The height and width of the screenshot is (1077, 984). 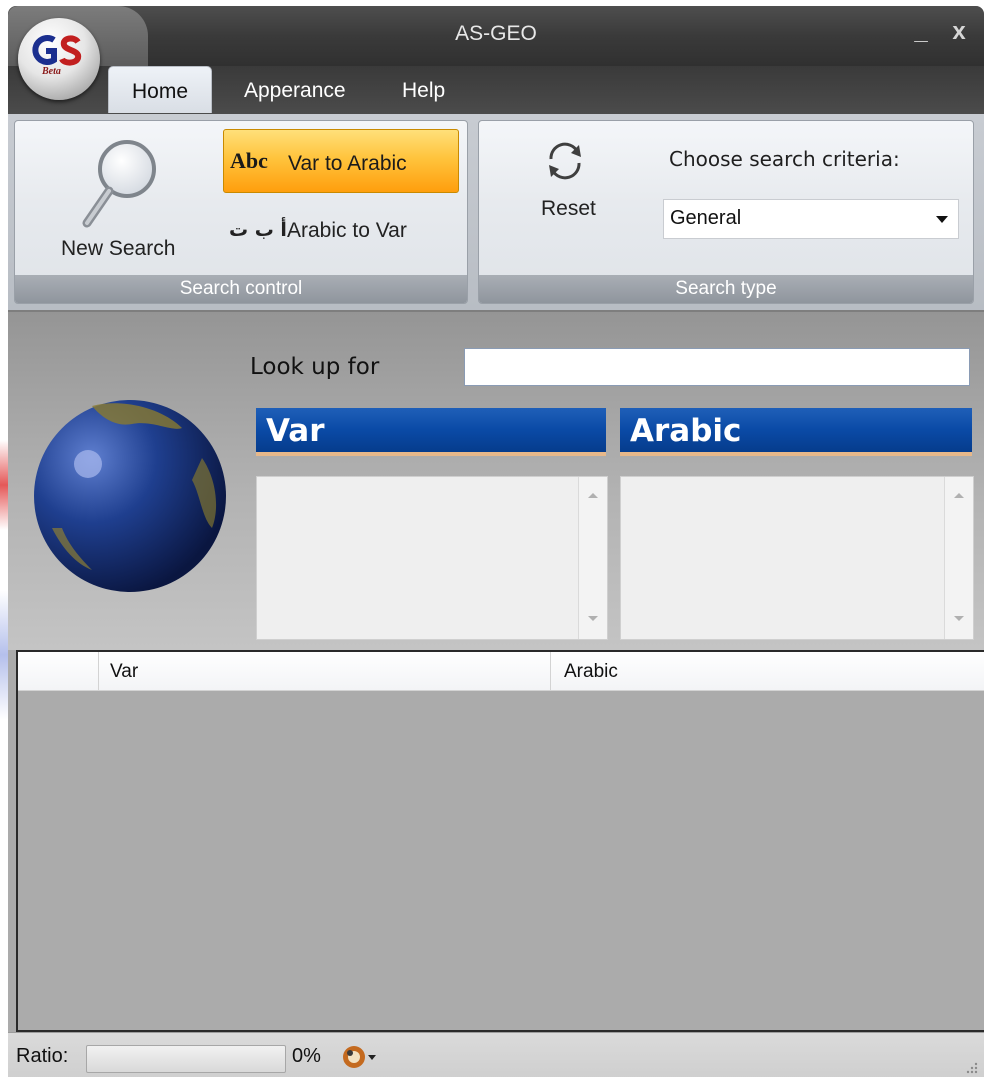 What do you see at coordinates (306, 1056) in the screenshot?
I see `ratio-percent: 0%` at bounding box center [306, 1056].